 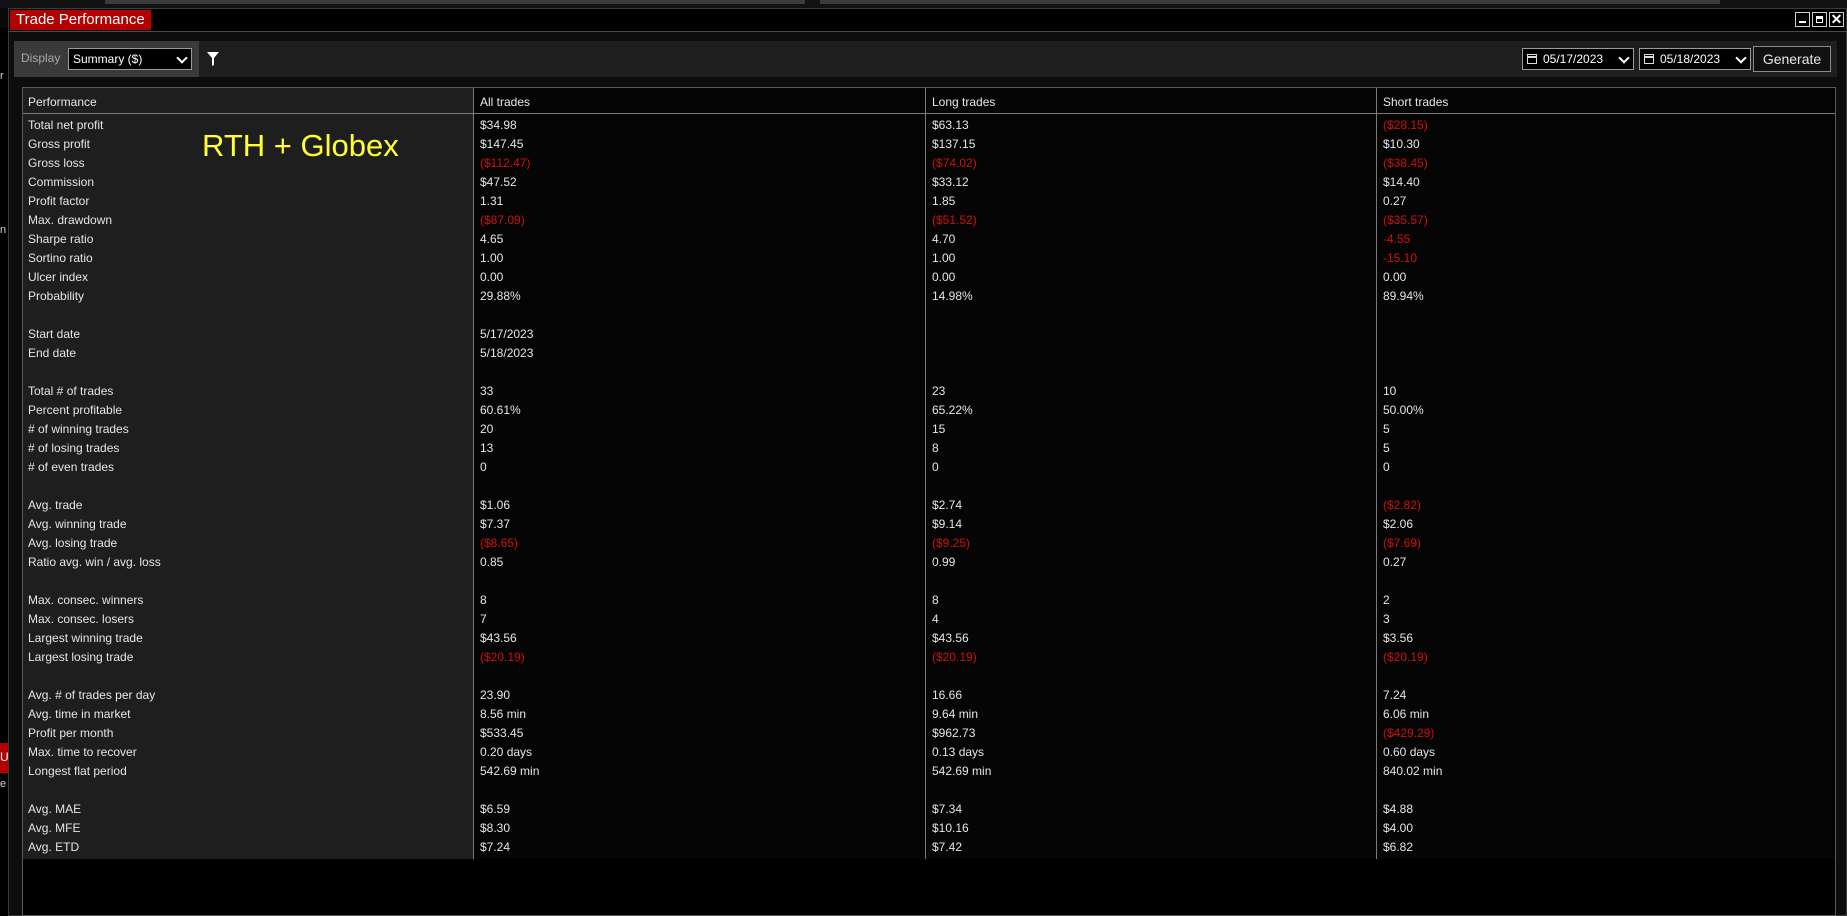 I want to click on table-row: Avg. losing trade ($8.65) ($9.25) ($7.69), so click(x=929, y=543).